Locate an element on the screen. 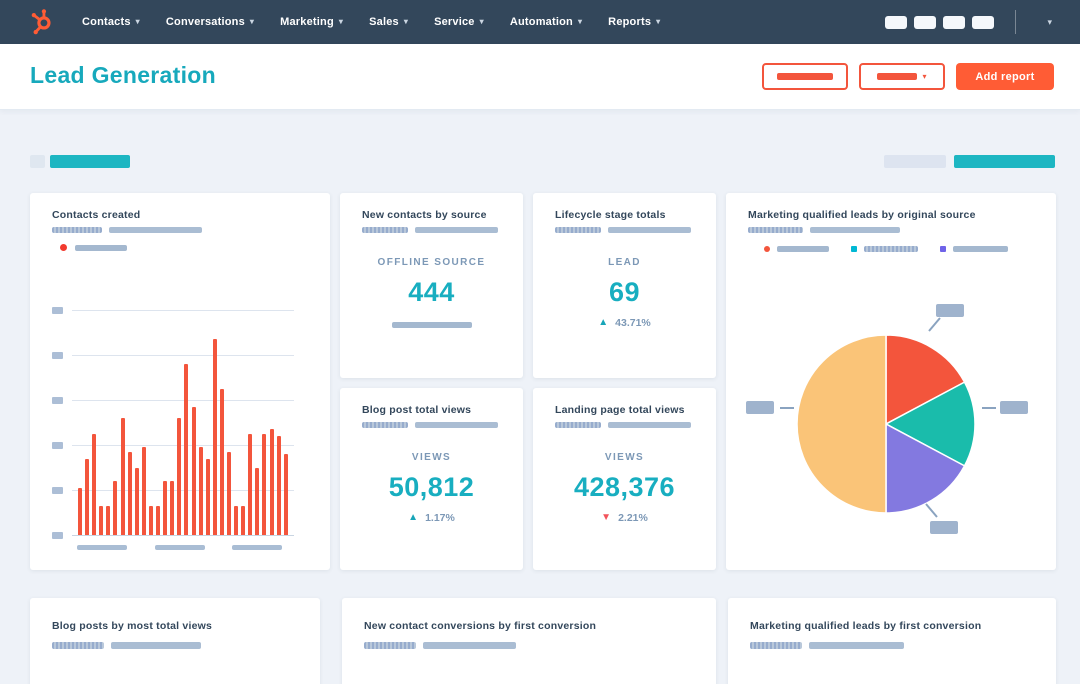 The width and height of the screenshot is (1080, 684). page-title: Lead Generation is located at coordinates (123, 75).